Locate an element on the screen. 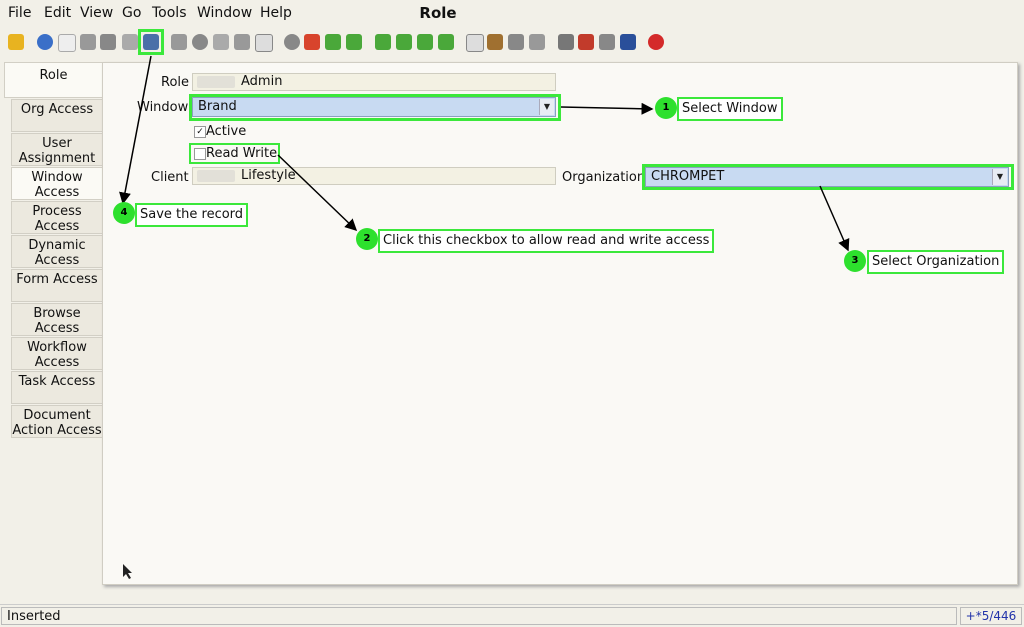  status-text: Inserted is located at coordinates (479, 616).